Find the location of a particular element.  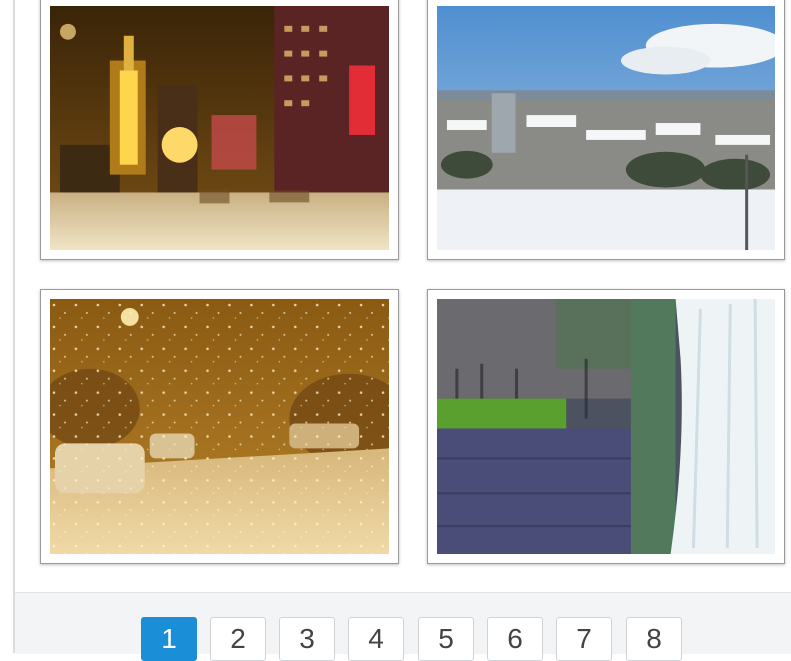

page-2-button: 2 is located at coordinates (238, 639).